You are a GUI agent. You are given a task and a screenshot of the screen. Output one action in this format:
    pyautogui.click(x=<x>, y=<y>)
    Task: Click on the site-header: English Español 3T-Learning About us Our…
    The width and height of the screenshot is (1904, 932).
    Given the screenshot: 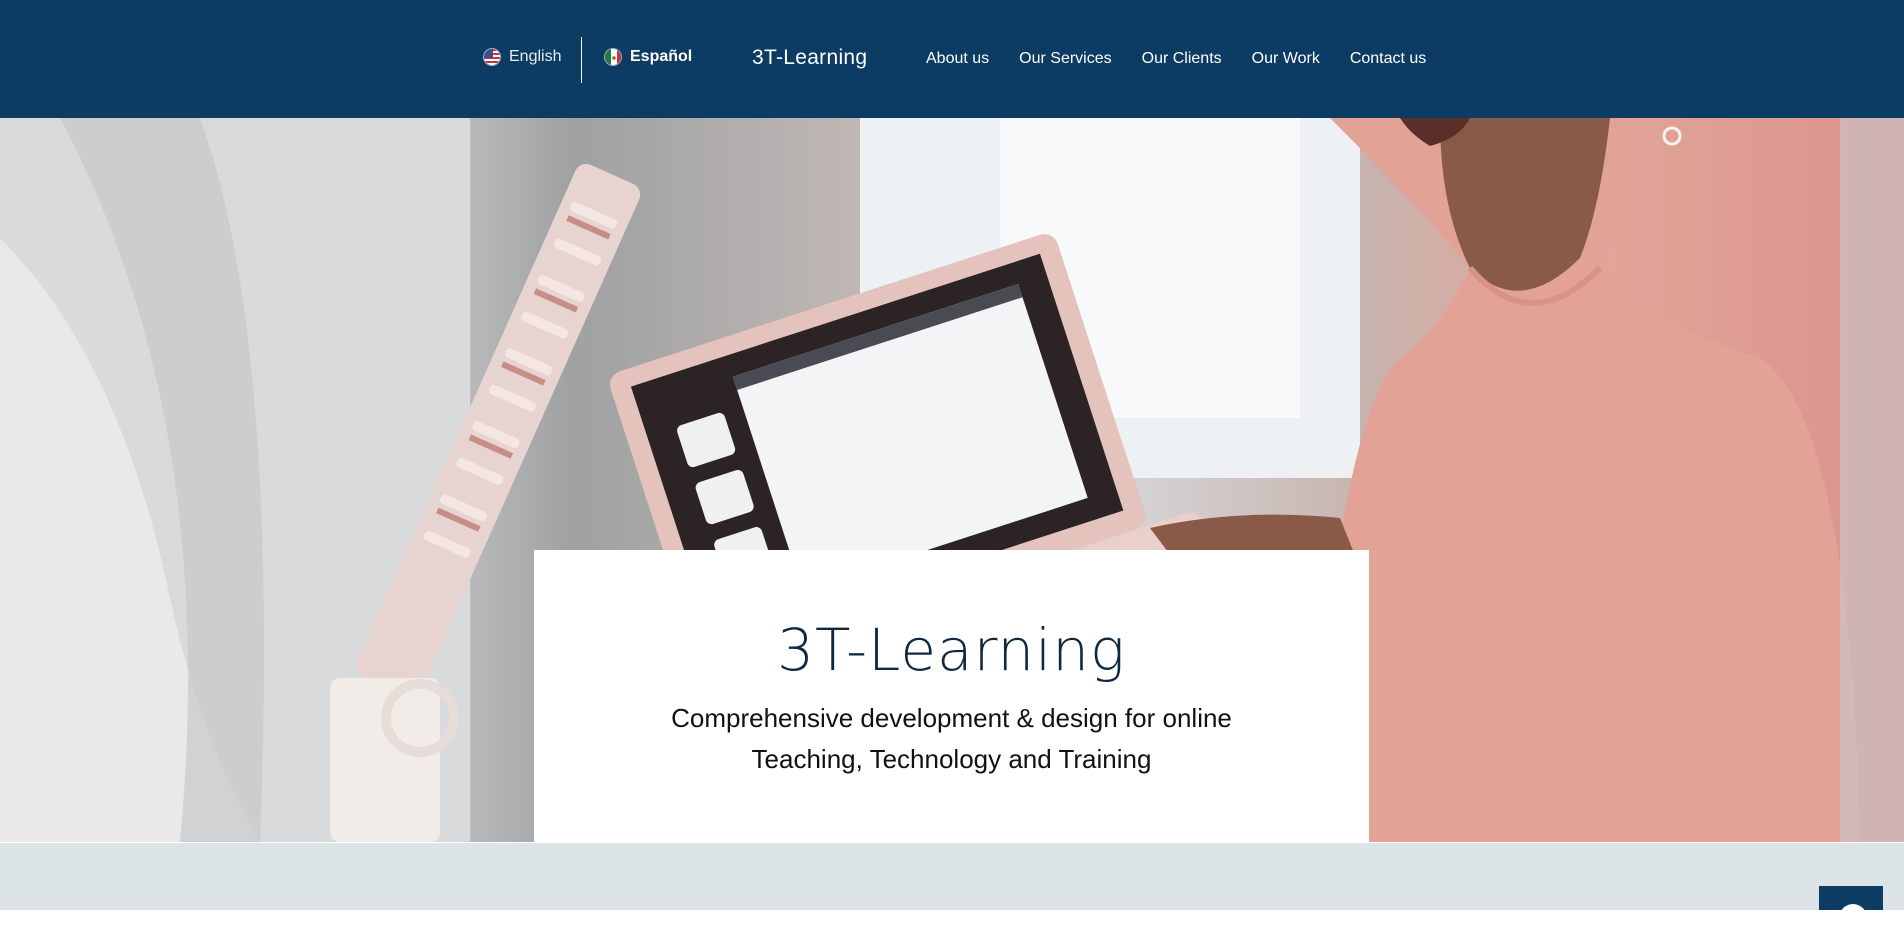 What is the action you would take?
    pyautogui.click(x=952, y=59)
    